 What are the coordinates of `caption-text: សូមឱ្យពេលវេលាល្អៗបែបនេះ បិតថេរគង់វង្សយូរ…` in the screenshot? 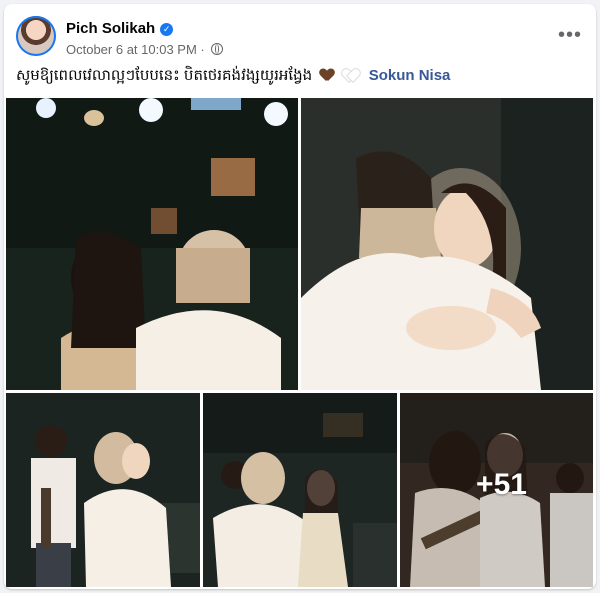 It's located at (164, 75).